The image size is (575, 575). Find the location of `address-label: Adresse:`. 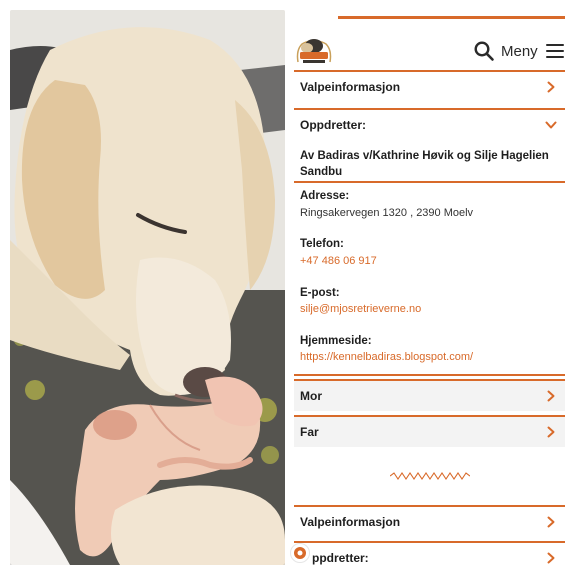

address-label: Adresse: is located at coordinates (325, 196).